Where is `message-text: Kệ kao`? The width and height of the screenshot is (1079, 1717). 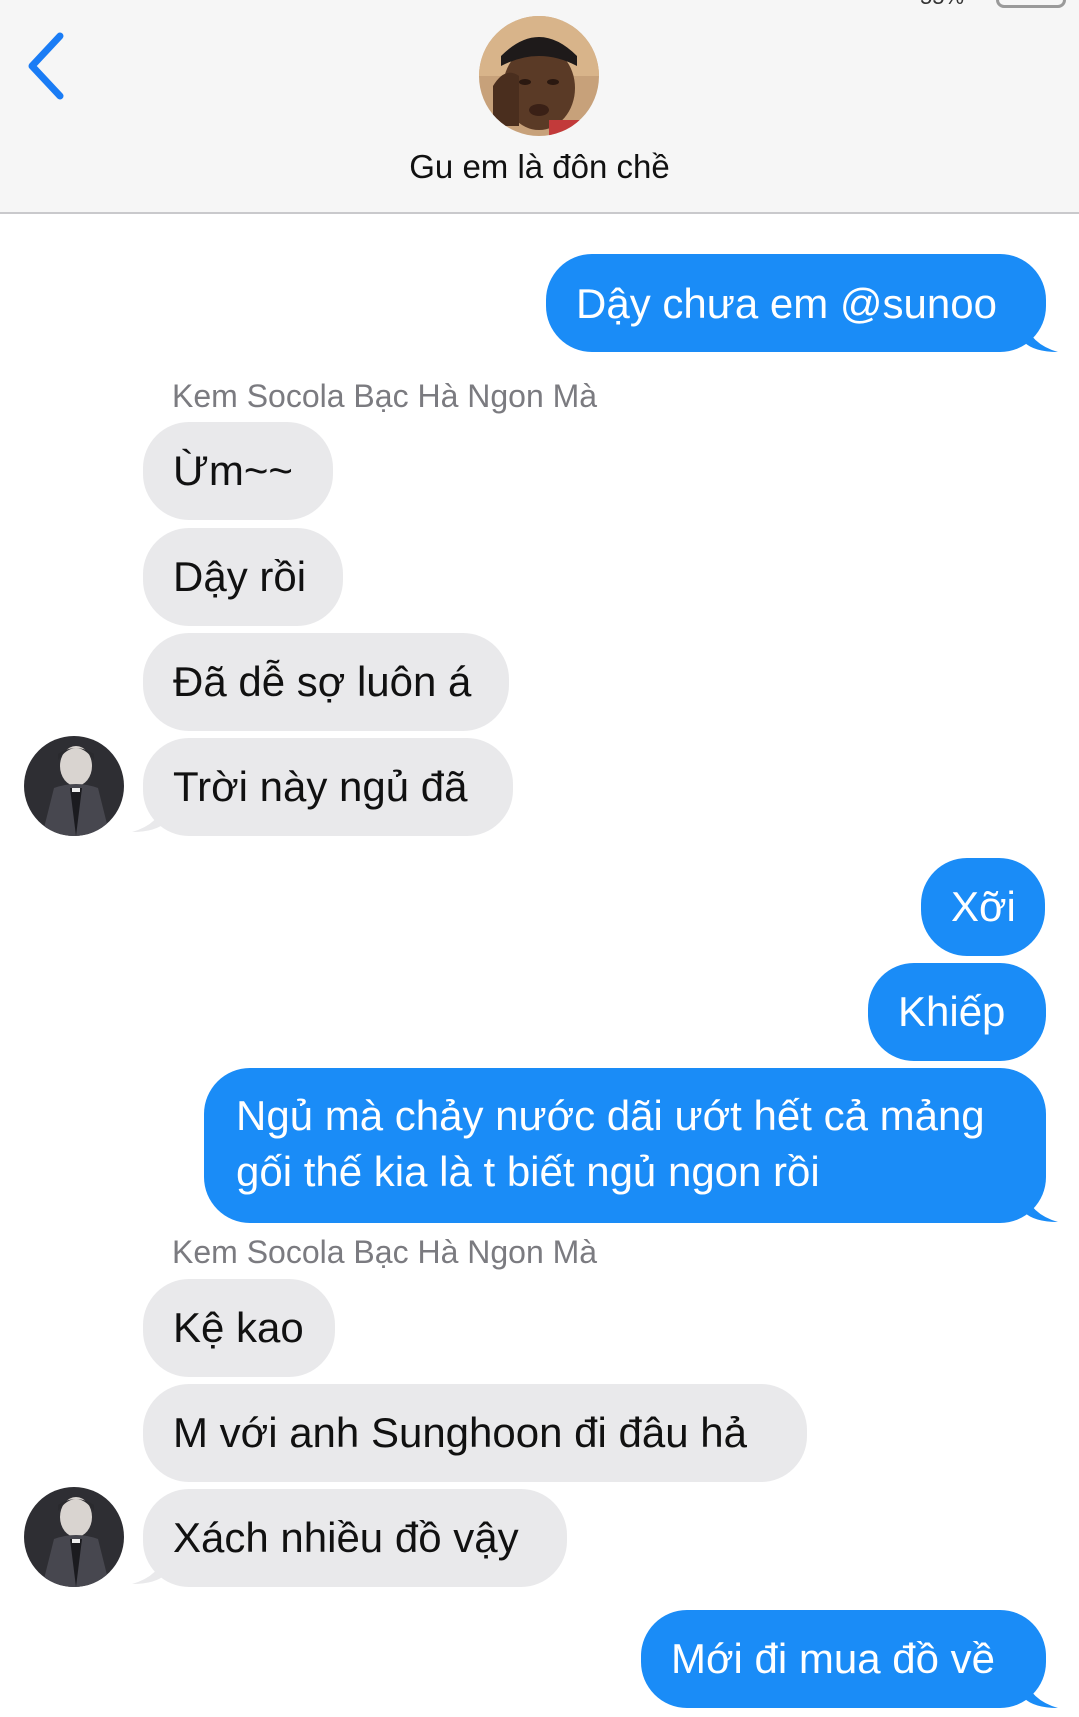
message-text: Kệ kao is located at coordinates (238, 1327).